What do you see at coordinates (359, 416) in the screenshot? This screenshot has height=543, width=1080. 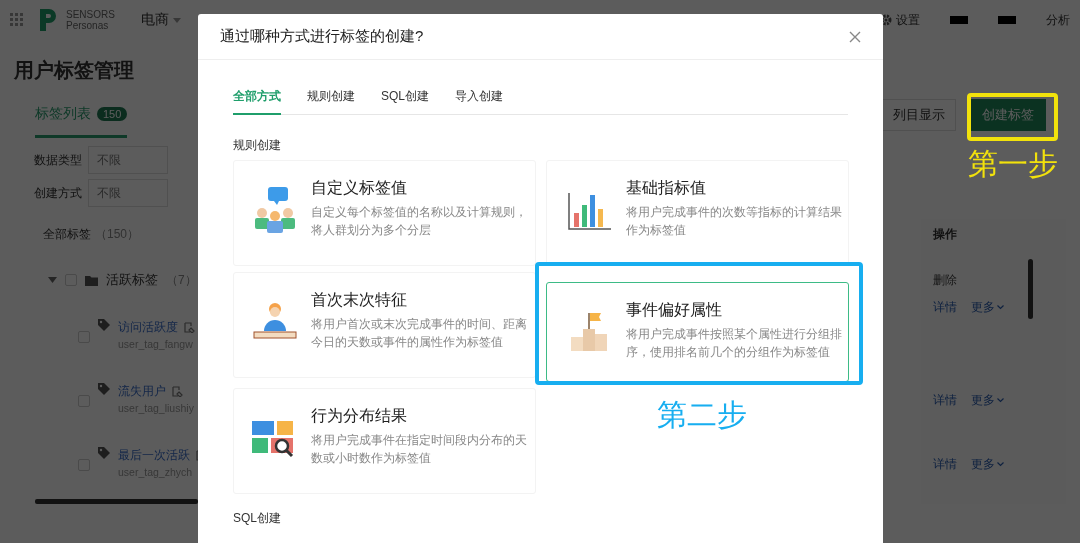 I see `card-title: 行为分布结果` at bounding box center [359, 416].